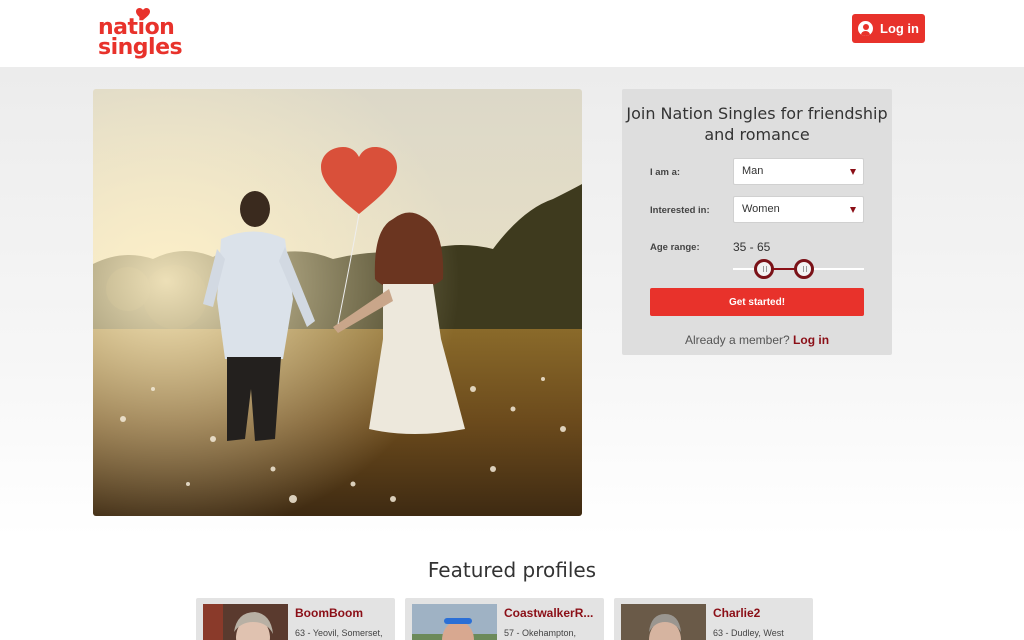 The height and width of the screenshot is (640, 1024). Describe the element at coordinates (757, 302) in the screenshot. I see `get-started-button: Get started!` at that location.